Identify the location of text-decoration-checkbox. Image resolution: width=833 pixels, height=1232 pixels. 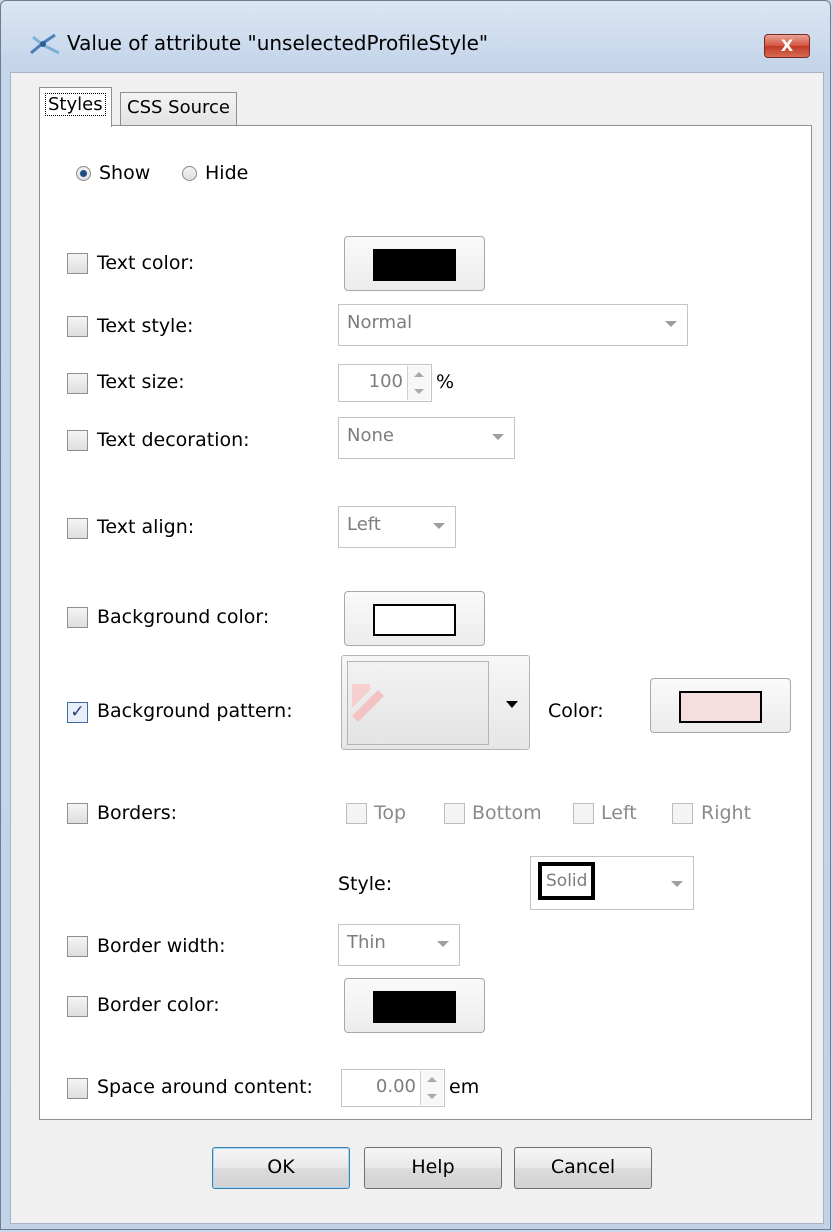
(77, 440).